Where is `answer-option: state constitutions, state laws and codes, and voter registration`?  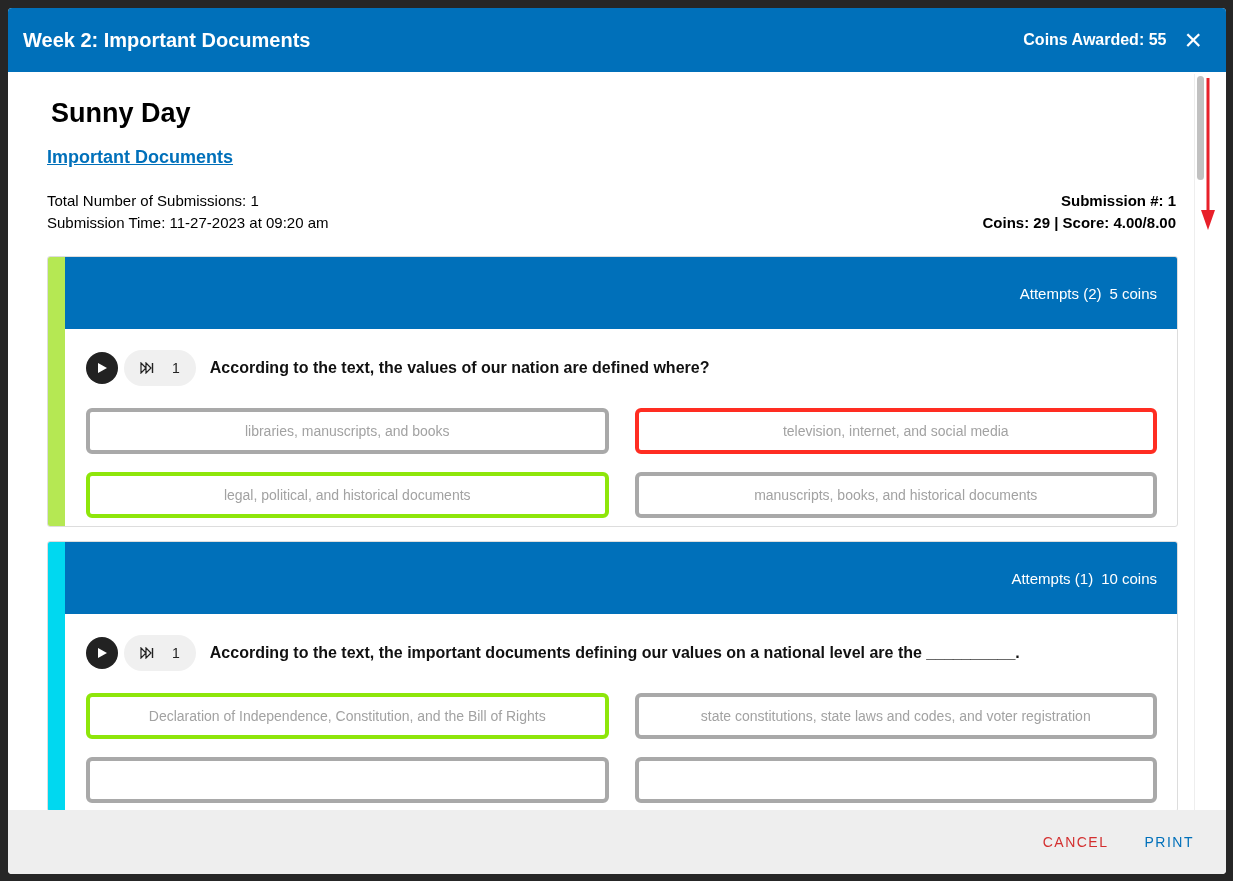 answer-option: state constitutions, state laws and codes, and voter registration is located at coordinates (895, 716).